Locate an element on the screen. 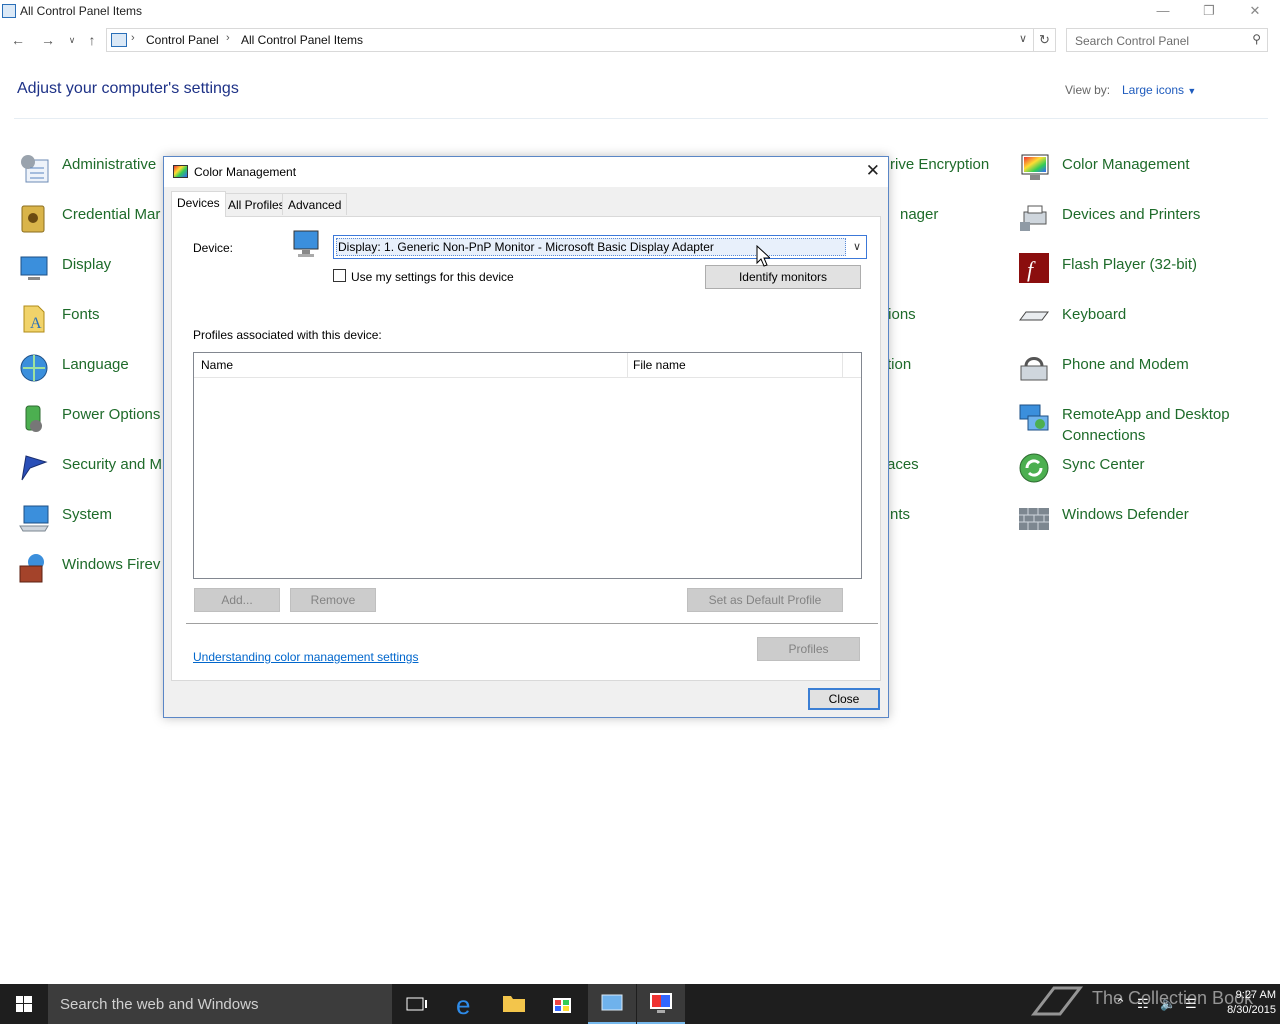 The height and width of the screenshot is (1029, 1280). tab-all-profiles: All Profiles is located at coordinates (256, 204).